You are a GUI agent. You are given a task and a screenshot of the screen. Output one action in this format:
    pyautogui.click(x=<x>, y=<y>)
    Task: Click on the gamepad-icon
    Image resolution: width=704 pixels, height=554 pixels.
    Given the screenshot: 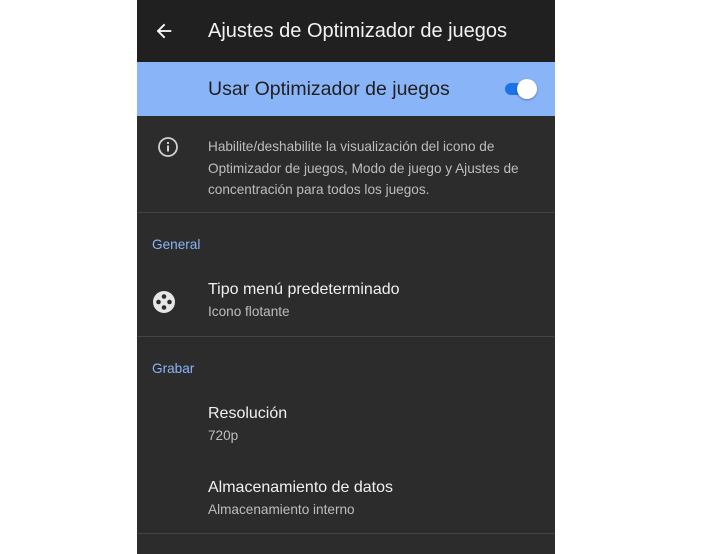 What is the action you would take?
    pyautogui.click(x=164, y=302)
    